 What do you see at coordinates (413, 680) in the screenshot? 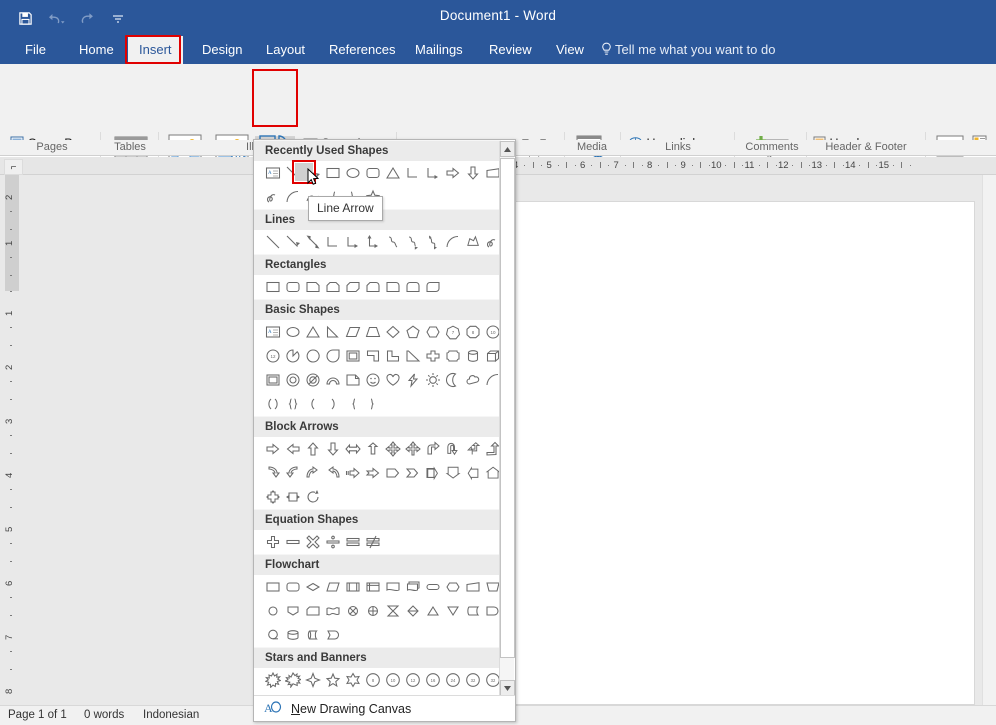
I see `shape-10-point-star: 12` at bounding box center [413, 680].